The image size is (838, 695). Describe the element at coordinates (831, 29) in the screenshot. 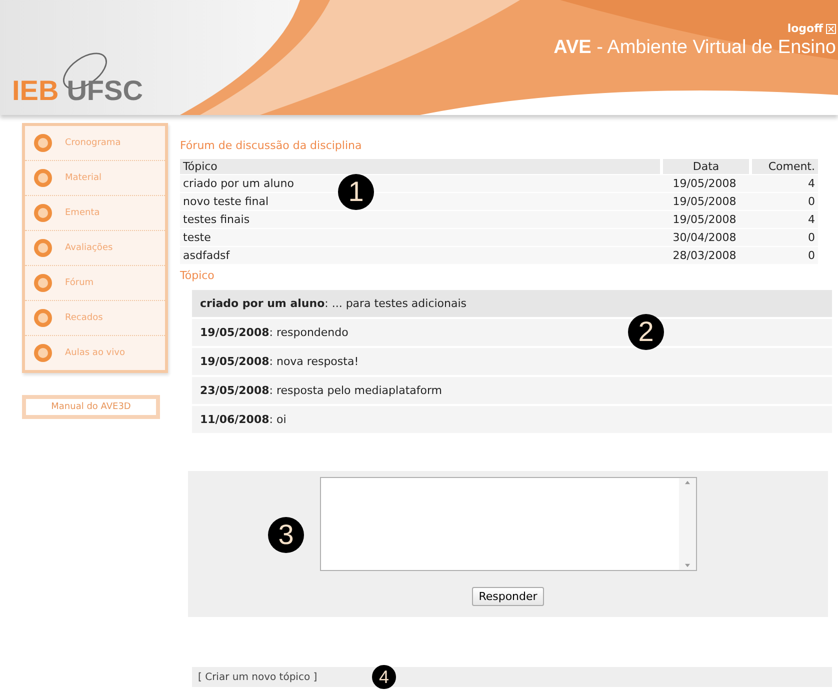

I see `close-icon` at that location.